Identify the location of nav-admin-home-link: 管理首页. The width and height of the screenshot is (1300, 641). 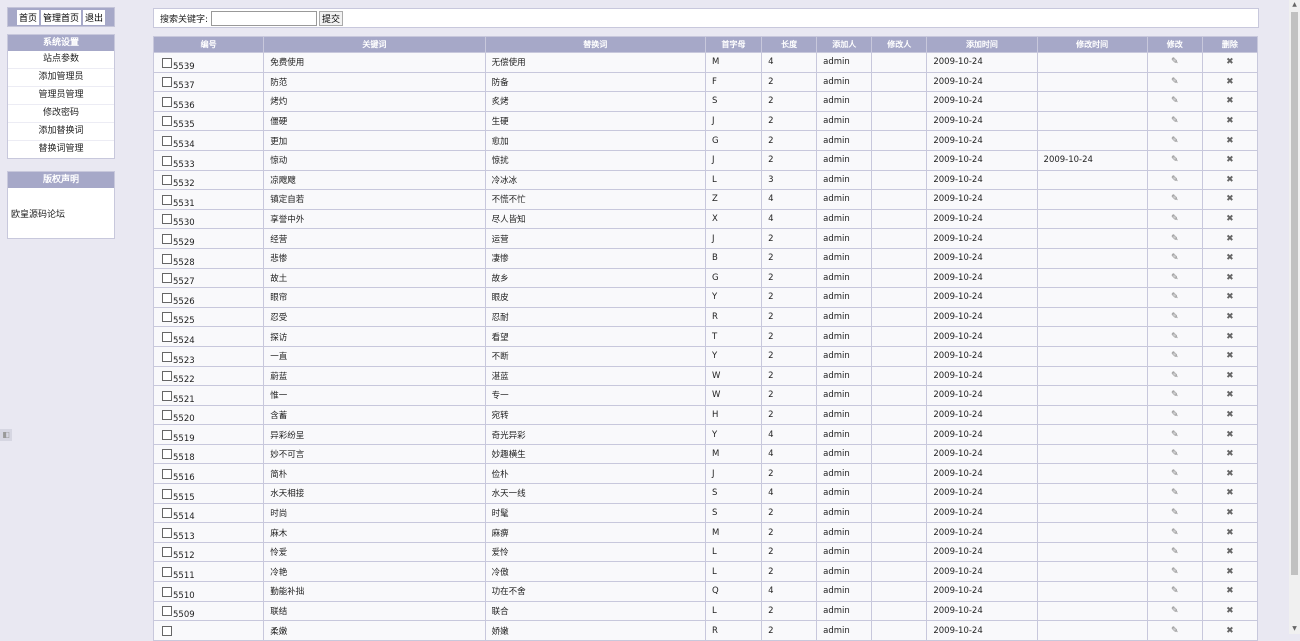
(60, 17).